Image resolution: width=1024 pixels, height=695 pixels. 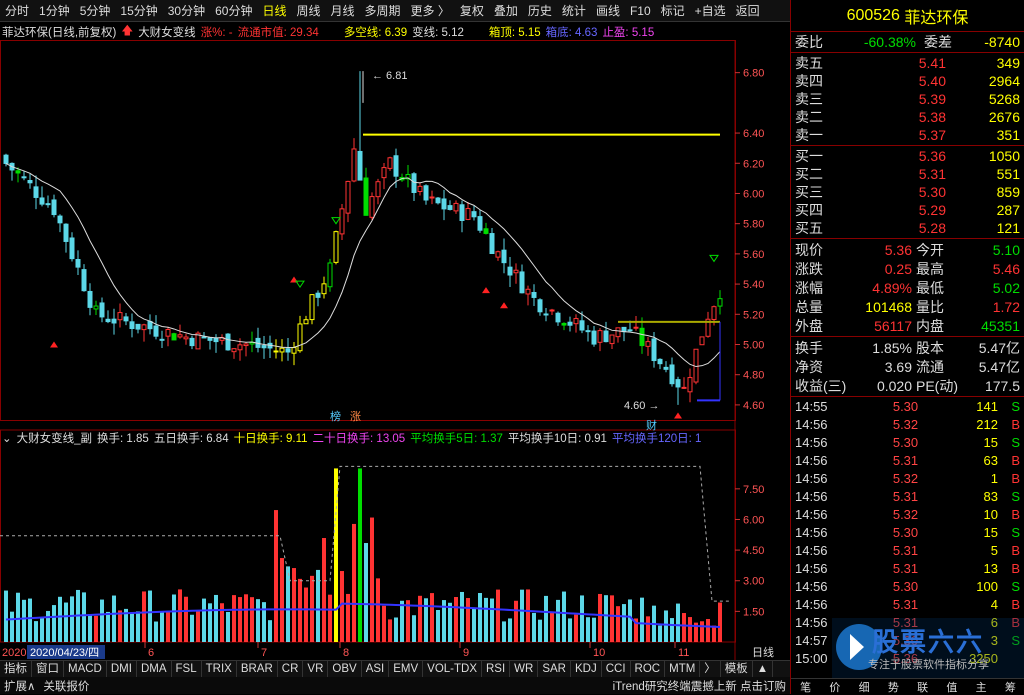 What do you see at coordinates (472, 11) in the screenshot?
I see `toolbar-item-11: 复权` at bounding box center [472, 11].